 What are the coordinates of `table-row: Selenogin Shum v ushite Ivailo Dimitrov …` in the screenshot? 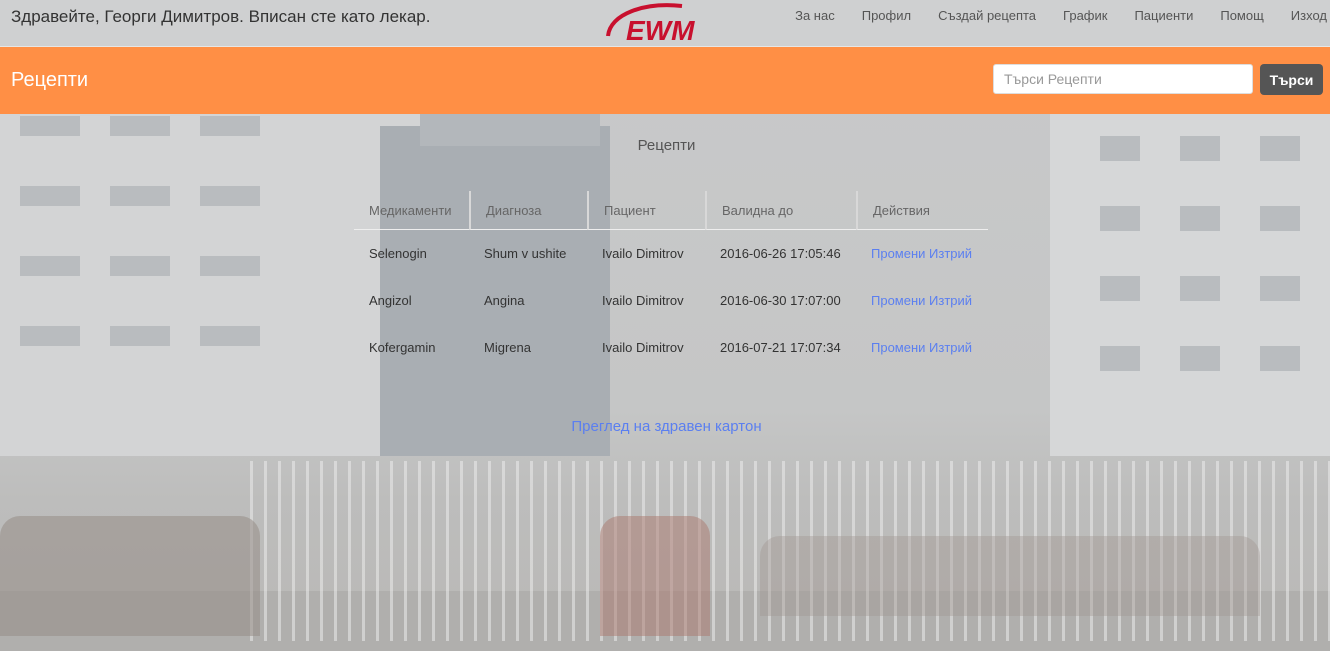 It's located at (671, 253).